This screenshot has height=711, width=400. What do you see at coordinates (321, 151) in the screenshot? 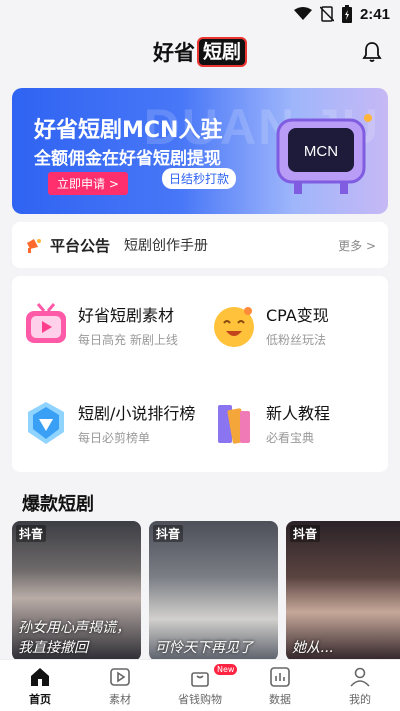
I see `tv-text: MCN` at bounding box center [321, 151].